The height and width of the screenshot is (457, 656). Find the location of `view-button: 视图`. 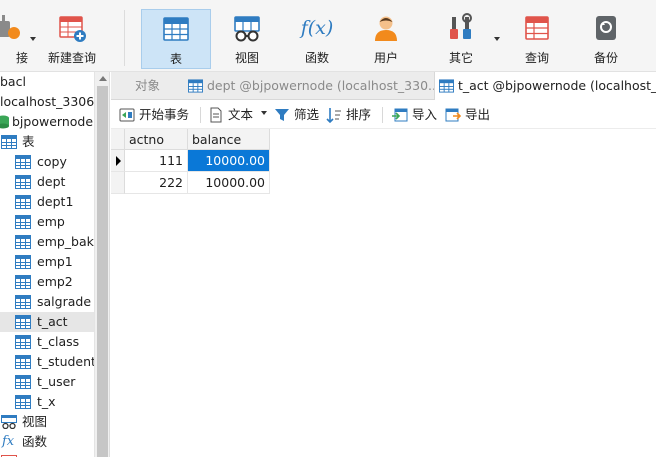

view-button: 视图 is located at coordinates (247, 39).